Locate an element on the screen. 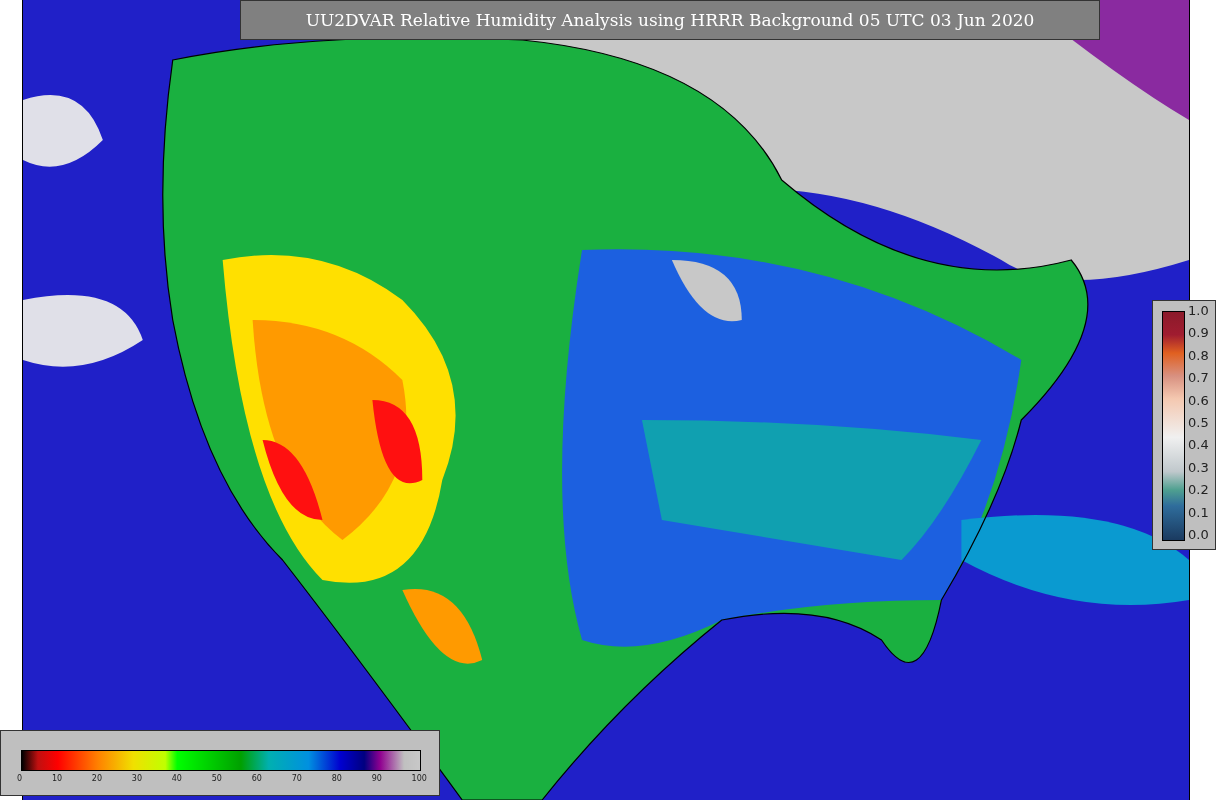 The image size is (1216, 800). map-title: UU2DVAR Relative Humidity Analysis using HRRR Background 05 UTC 03 Jun 2020 is located at coordinates (670, 20).